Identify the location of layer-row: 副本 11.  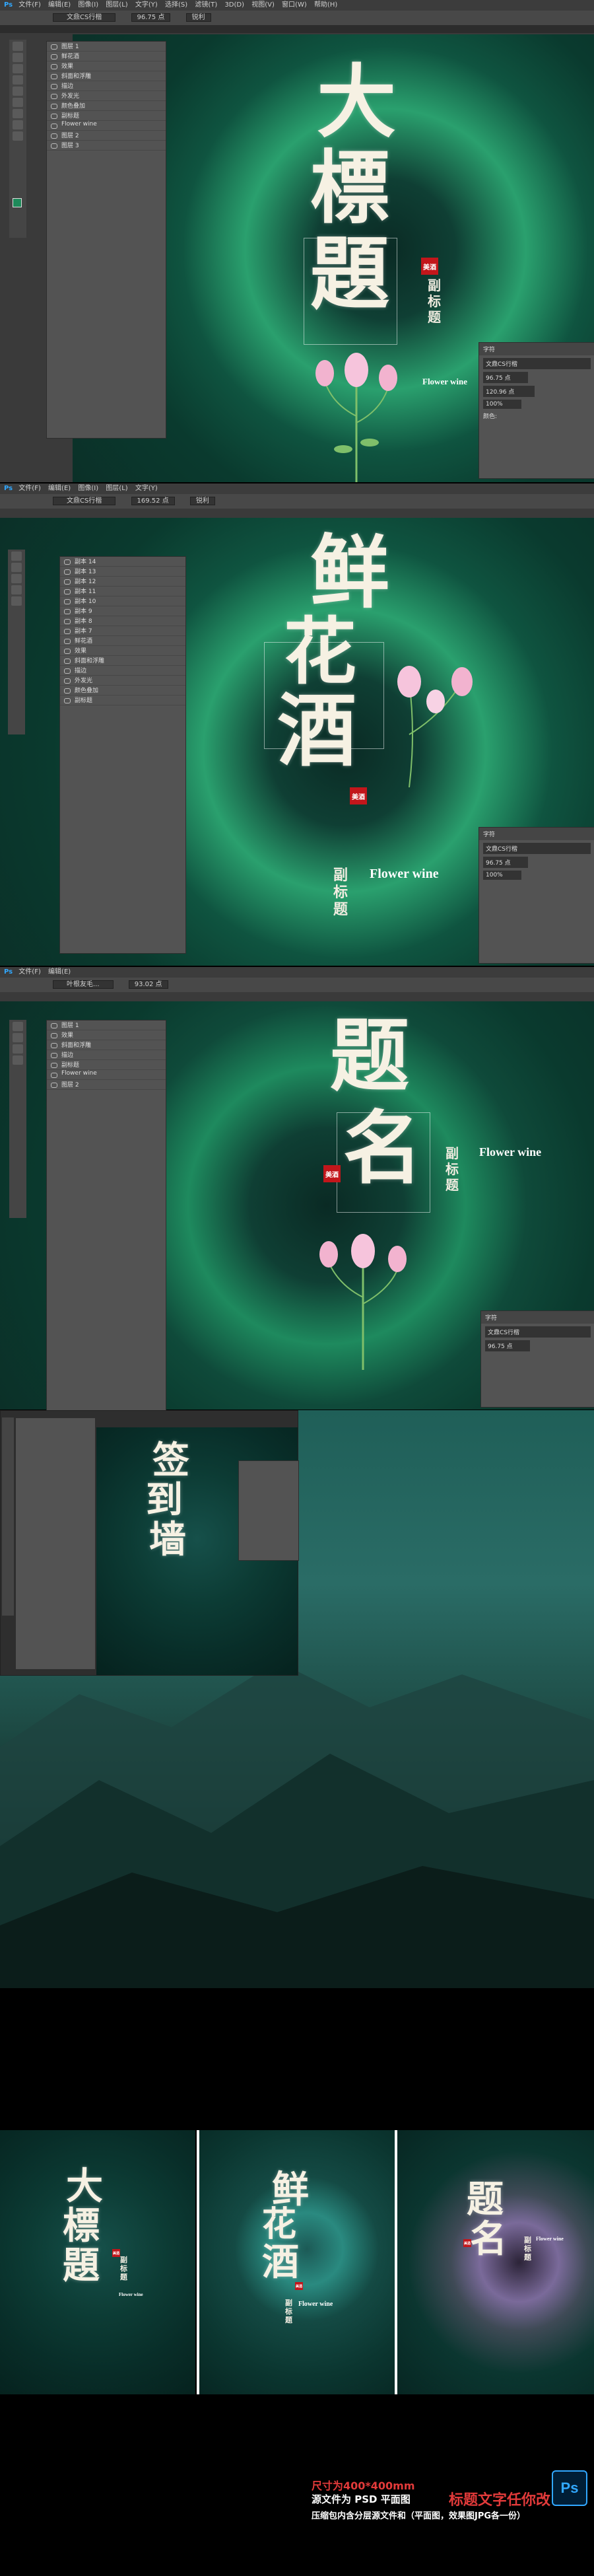
(122, 592).